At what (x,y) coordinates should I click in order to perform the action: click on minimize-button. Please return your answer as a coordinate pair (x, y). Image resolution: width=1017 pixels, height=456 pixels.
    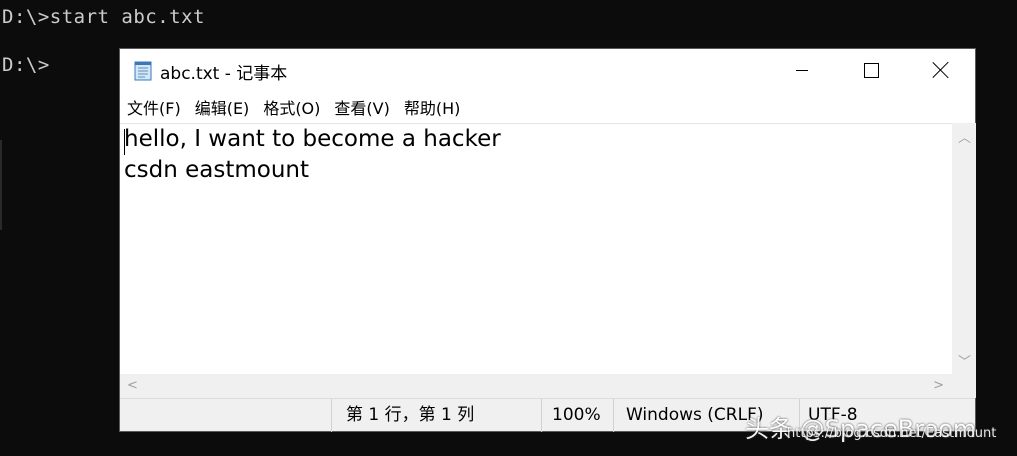
    Looking at the image, I should click on (802, 70).